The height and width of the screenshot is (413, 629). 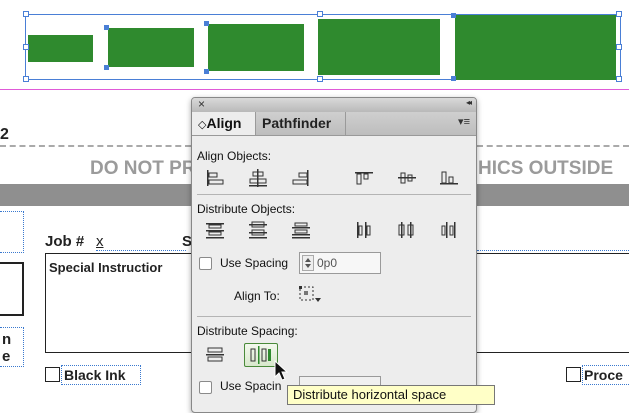 What do you see at coordinates (261, 355) in the screenshot?
I see `distribute-horizontal-space-icon` at bounding box center [261, 355].